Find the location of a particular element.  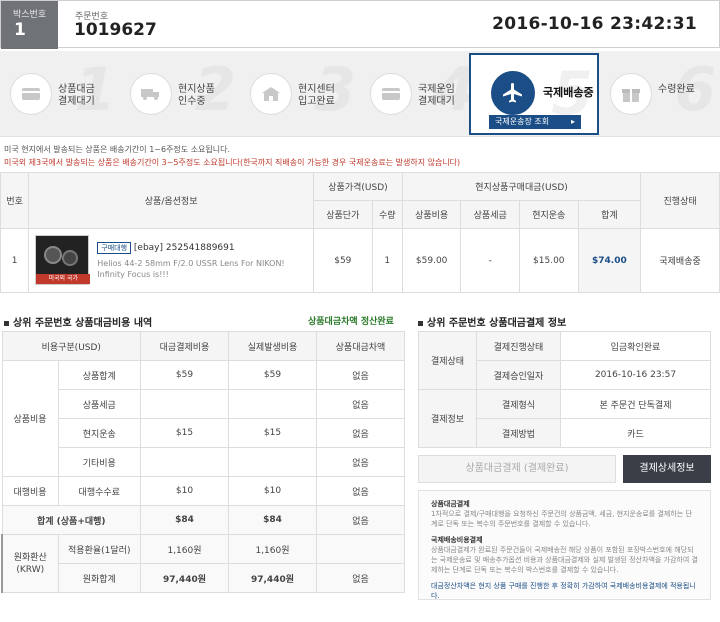

col-header-ship: 현지운송 is located at coordinates (549, 214).